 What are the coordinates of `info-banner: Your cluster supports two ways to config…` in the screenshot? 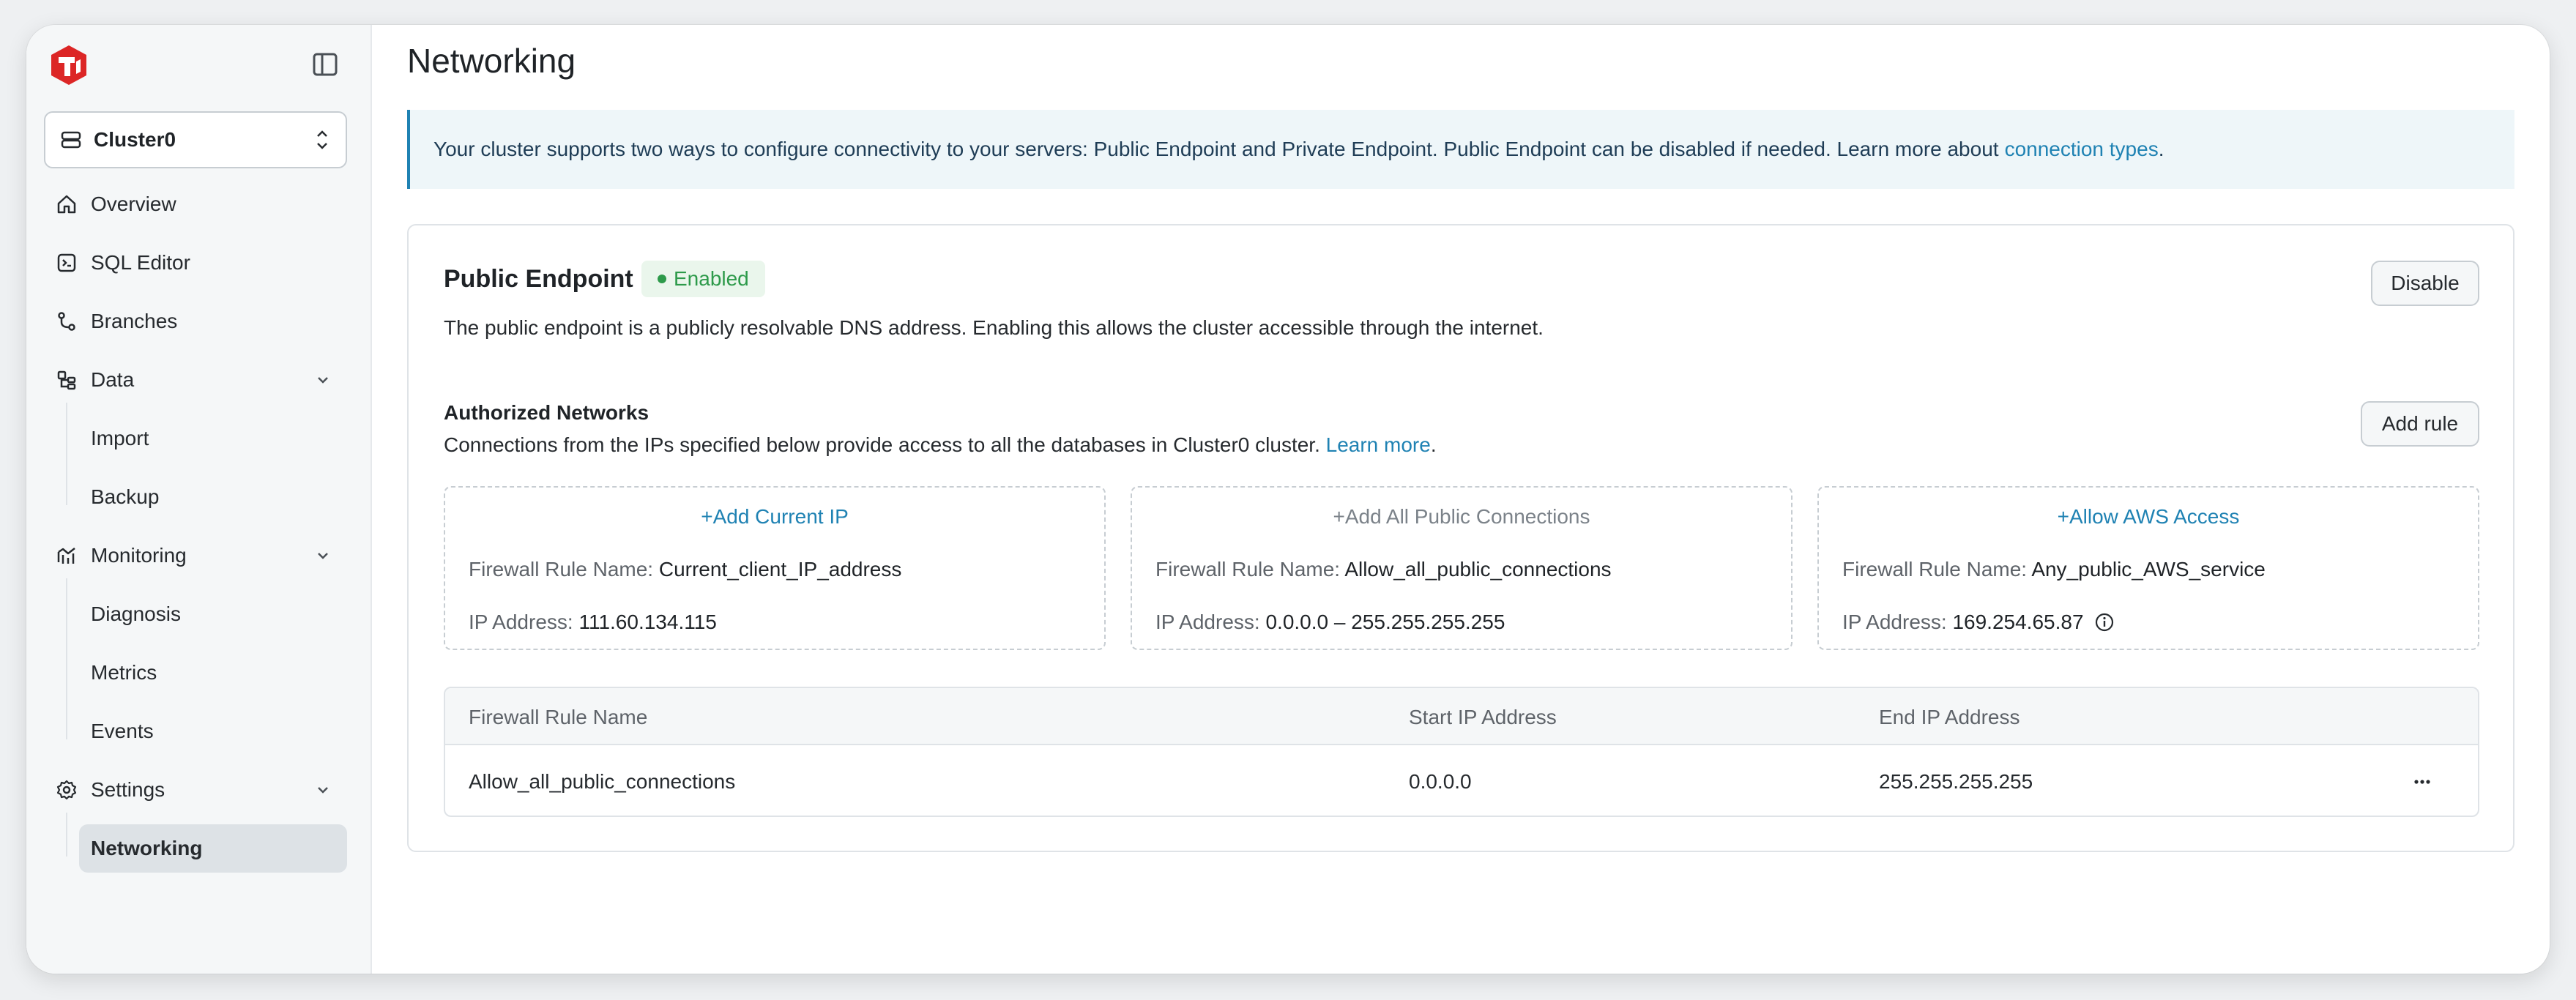 It's located at (1460, 149).